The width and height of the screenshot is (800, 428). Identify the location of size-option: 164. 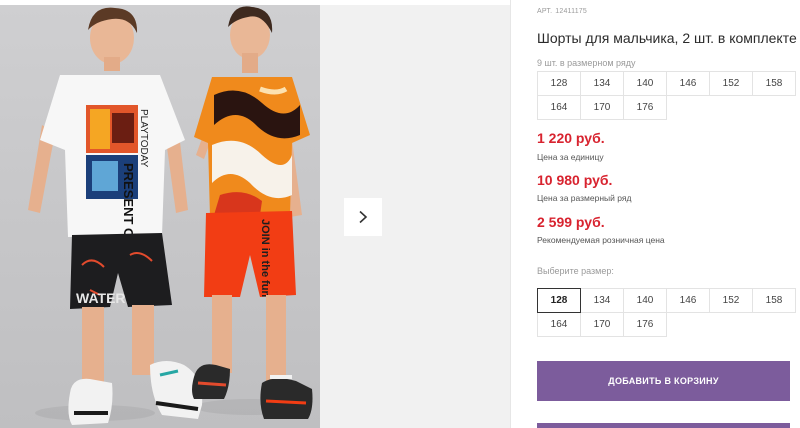
(559, 324).